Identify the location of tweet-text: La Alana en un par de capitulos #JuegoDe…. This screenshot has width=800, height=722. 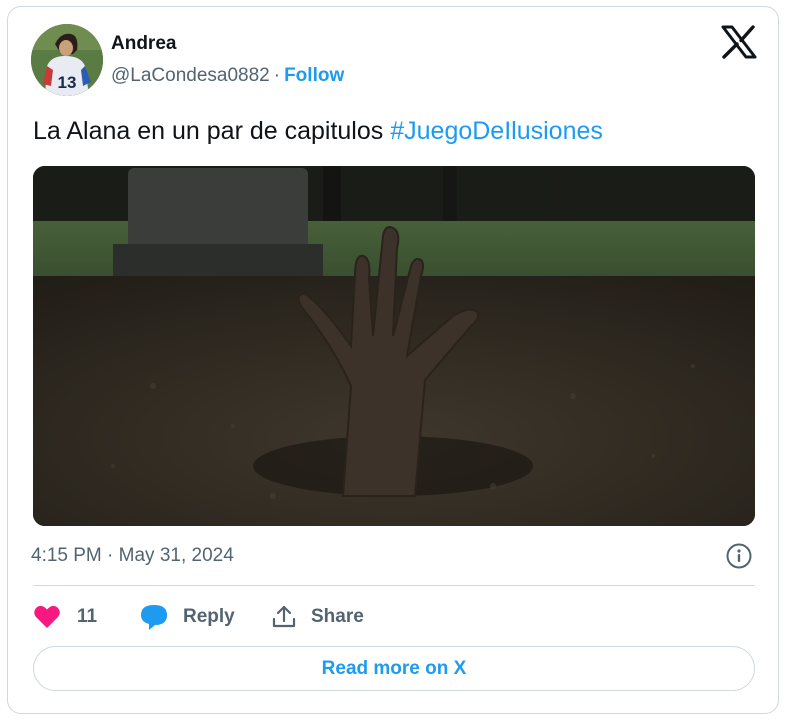
(318, 131).